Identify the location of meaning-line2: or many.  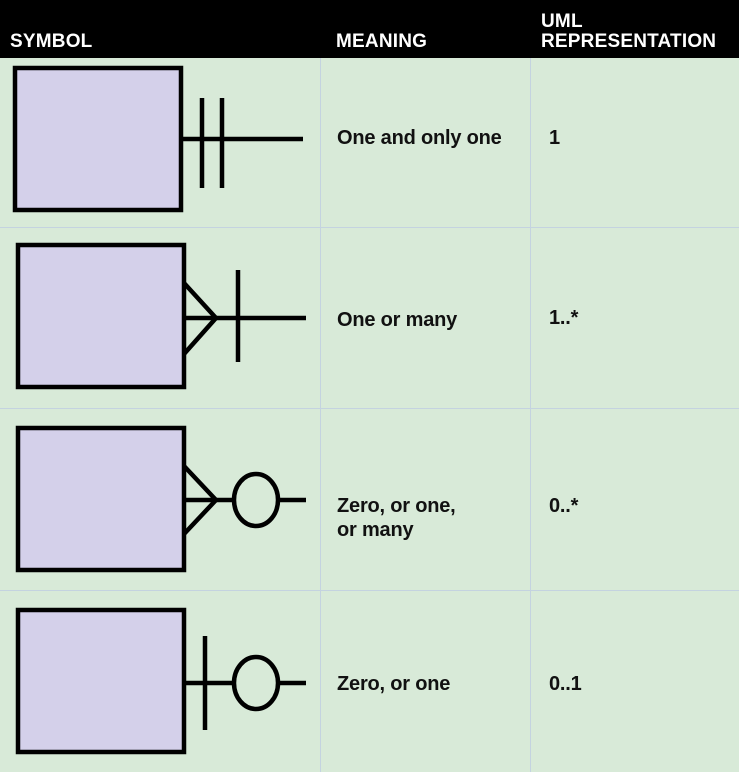
(375, 530).